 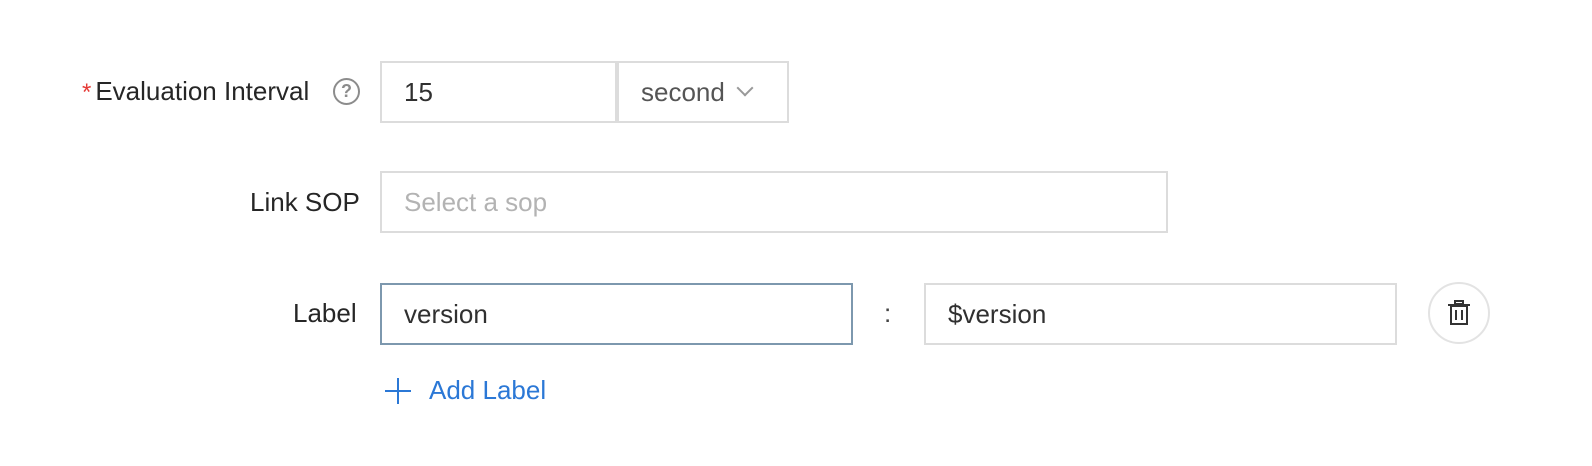 I want to click on link-sop-label: Link SOP, so click(x=305, y=202).